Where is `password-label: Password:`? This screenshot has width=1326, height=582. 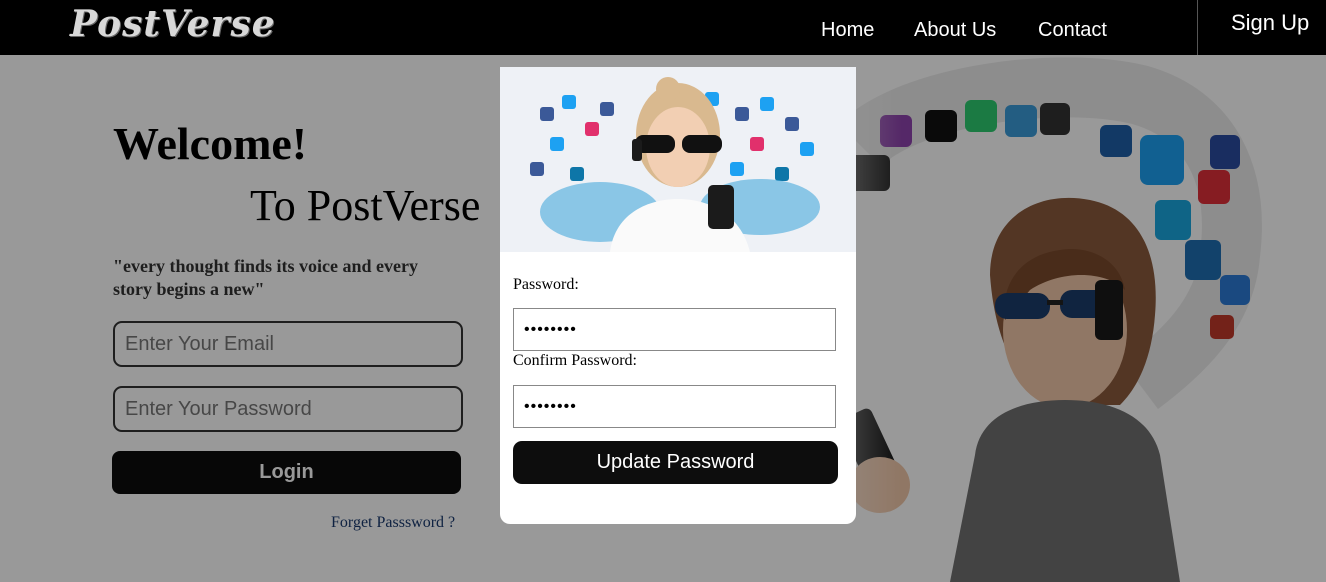
password-label: Password: is located at coordinates (546, 284).